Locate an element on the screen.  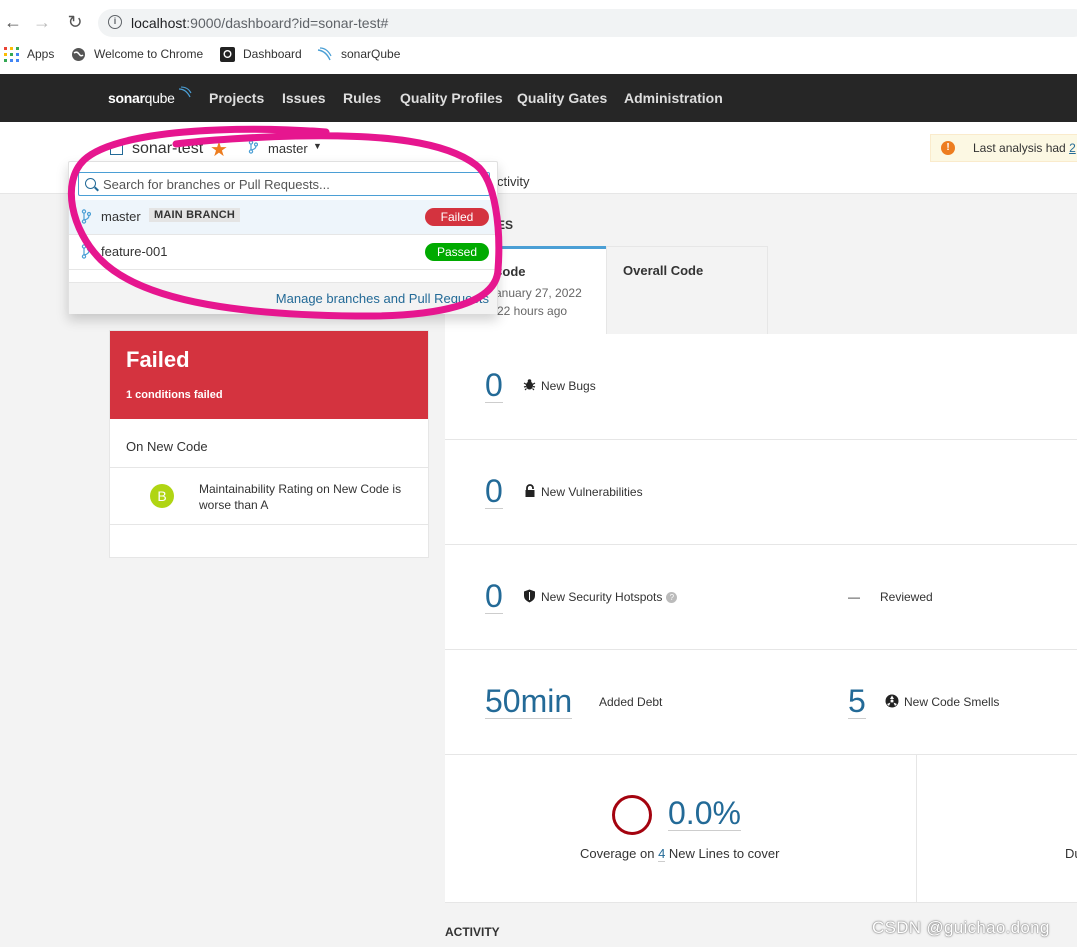
rating-badge: B is located at coordinates (162, 496).